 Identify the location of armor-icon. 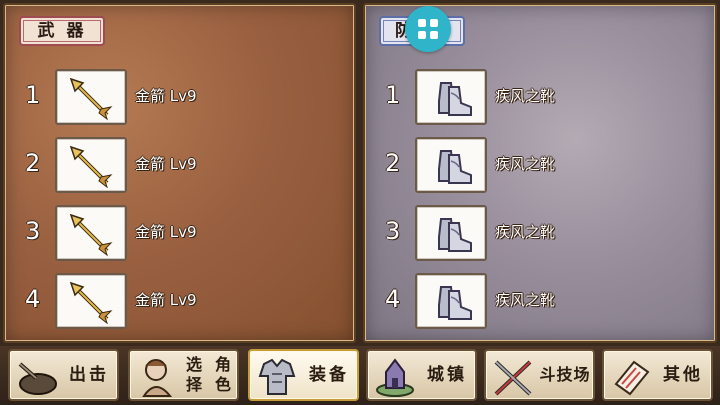
(277, 376).